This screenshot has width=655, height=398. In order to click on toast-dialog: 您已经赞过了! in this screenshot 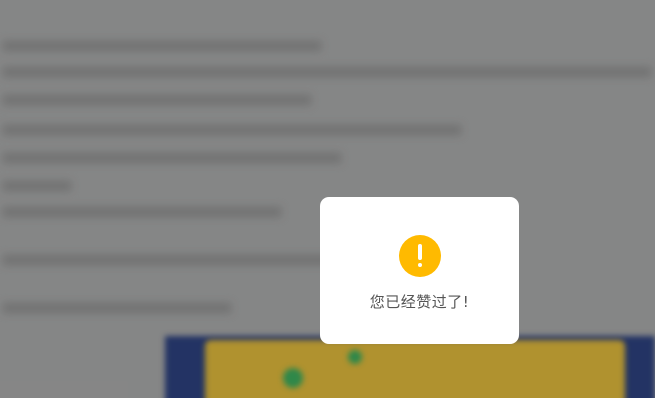, I will do `click(419, 270)`.